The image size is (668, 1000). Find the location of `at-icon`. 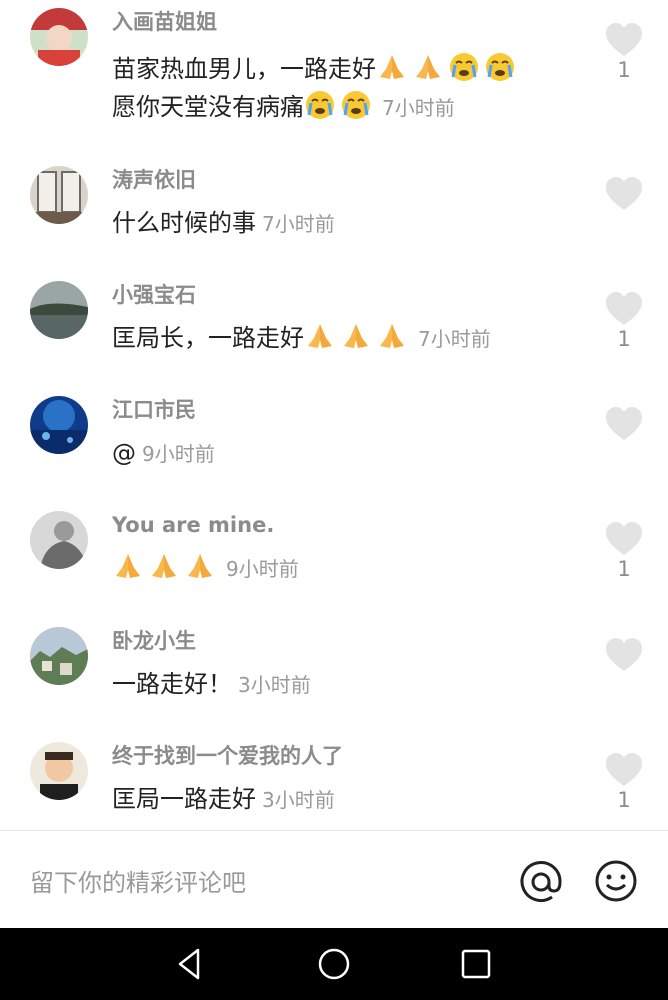

at-icon is located at coordinates (541, 882).